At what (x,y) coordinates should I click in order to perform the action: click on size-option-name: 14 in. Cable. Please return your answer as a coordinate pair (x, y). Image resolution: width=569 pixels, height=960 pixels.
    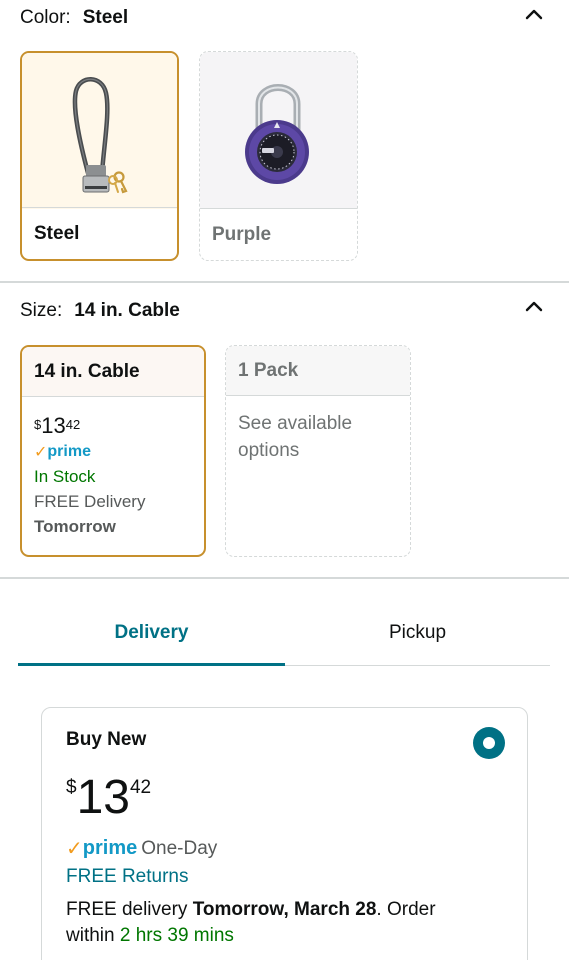
    Looking at the image, I should click on (113, 372).